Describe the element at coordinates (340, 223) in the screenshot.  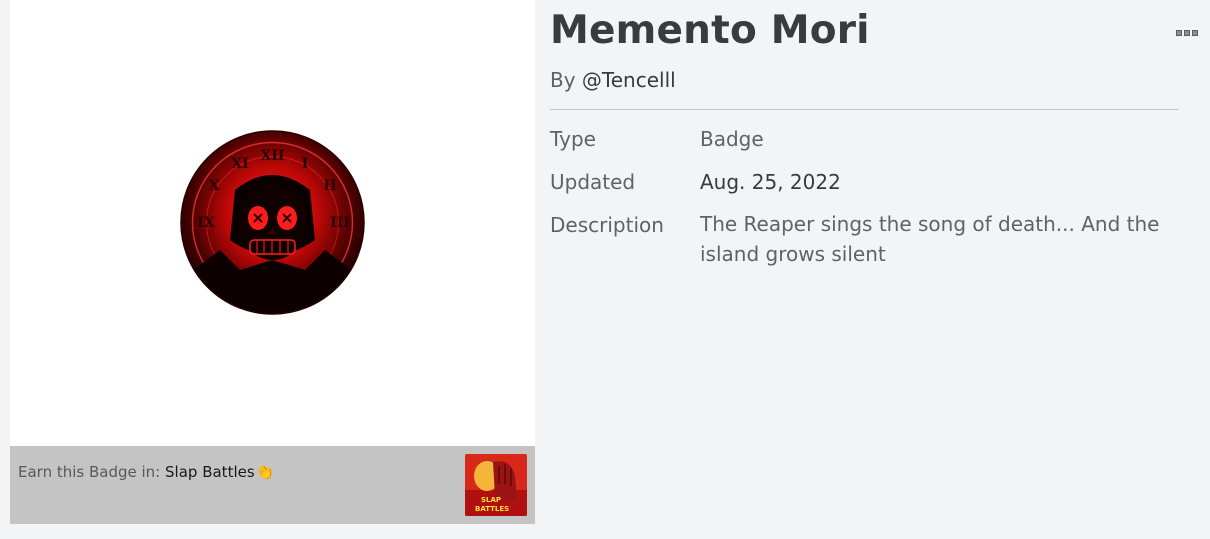
I see `svg-text: III` at that location.